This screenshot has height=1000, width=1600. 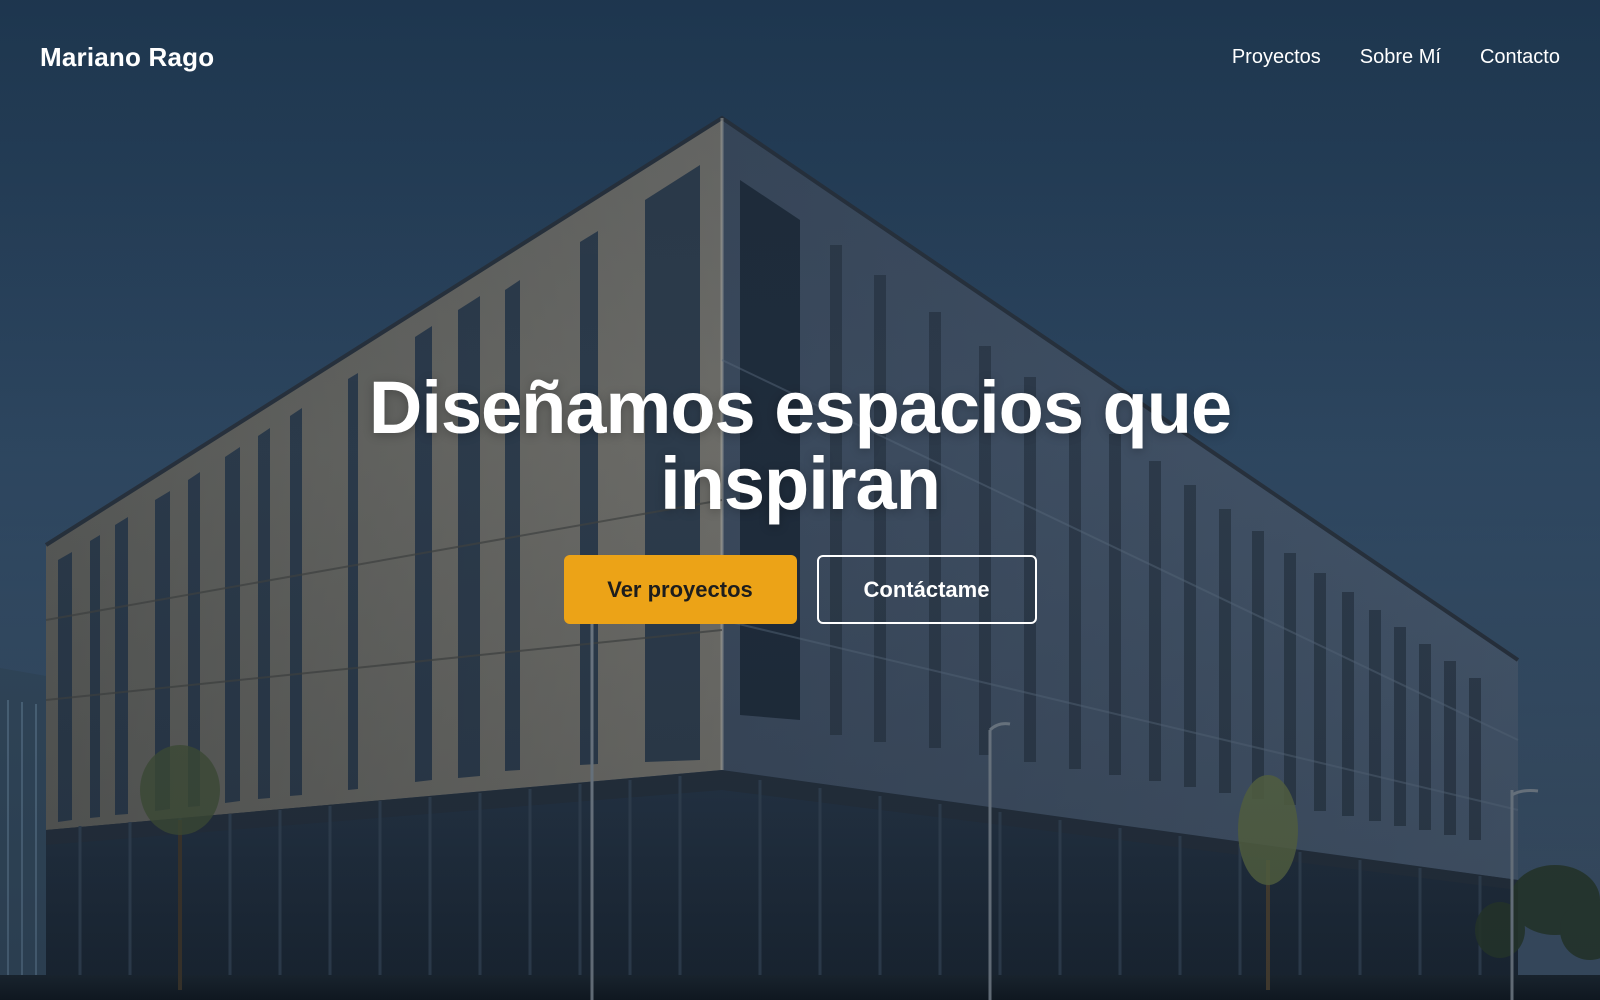 What do you see at coordinates (800, 407) in the screenshot?
I see `hero-headline-line1: Diseñamos espacios que` at bounding box center [800, 407].